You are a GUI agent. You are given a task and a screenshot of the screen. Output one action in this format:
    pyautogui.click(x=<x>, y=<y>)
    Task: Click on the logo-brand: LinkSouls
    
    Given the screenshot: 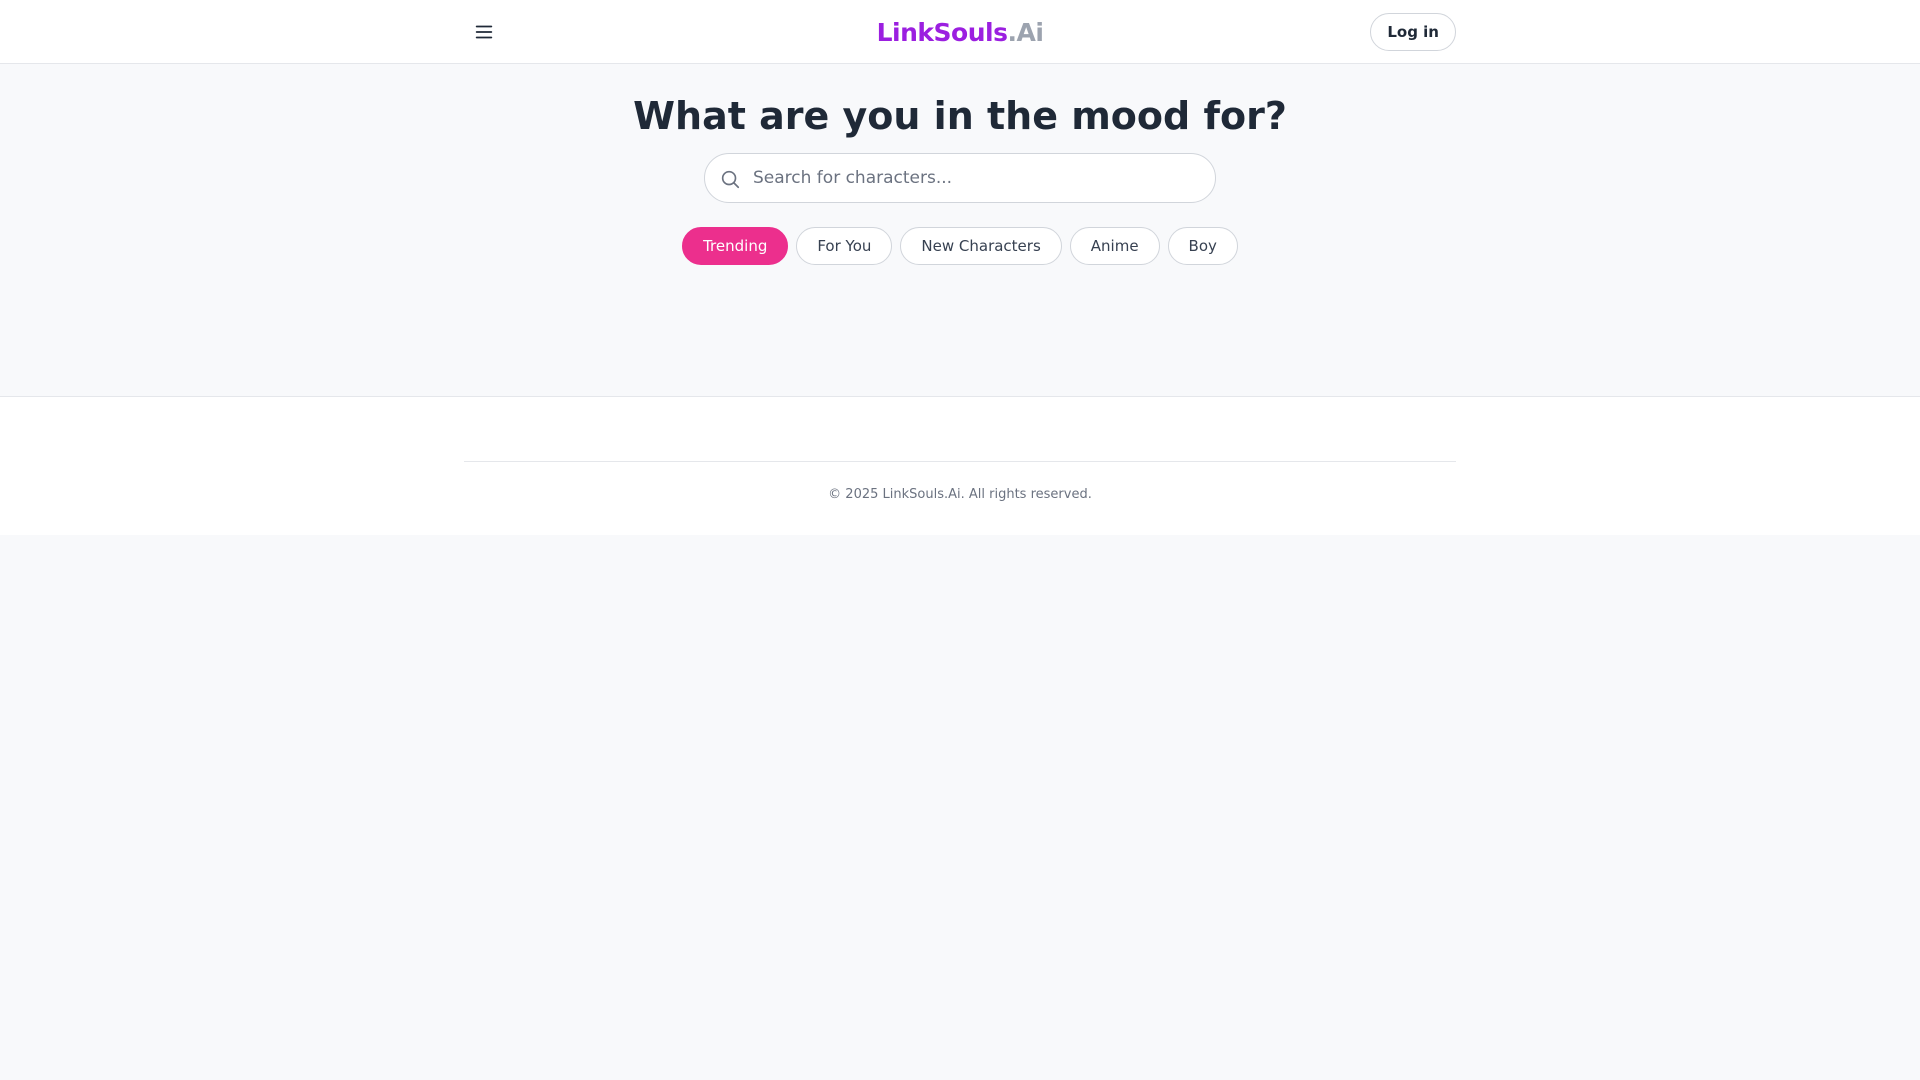 What is the action you would take?
    pyautogui.click(x=942, y=32)
    